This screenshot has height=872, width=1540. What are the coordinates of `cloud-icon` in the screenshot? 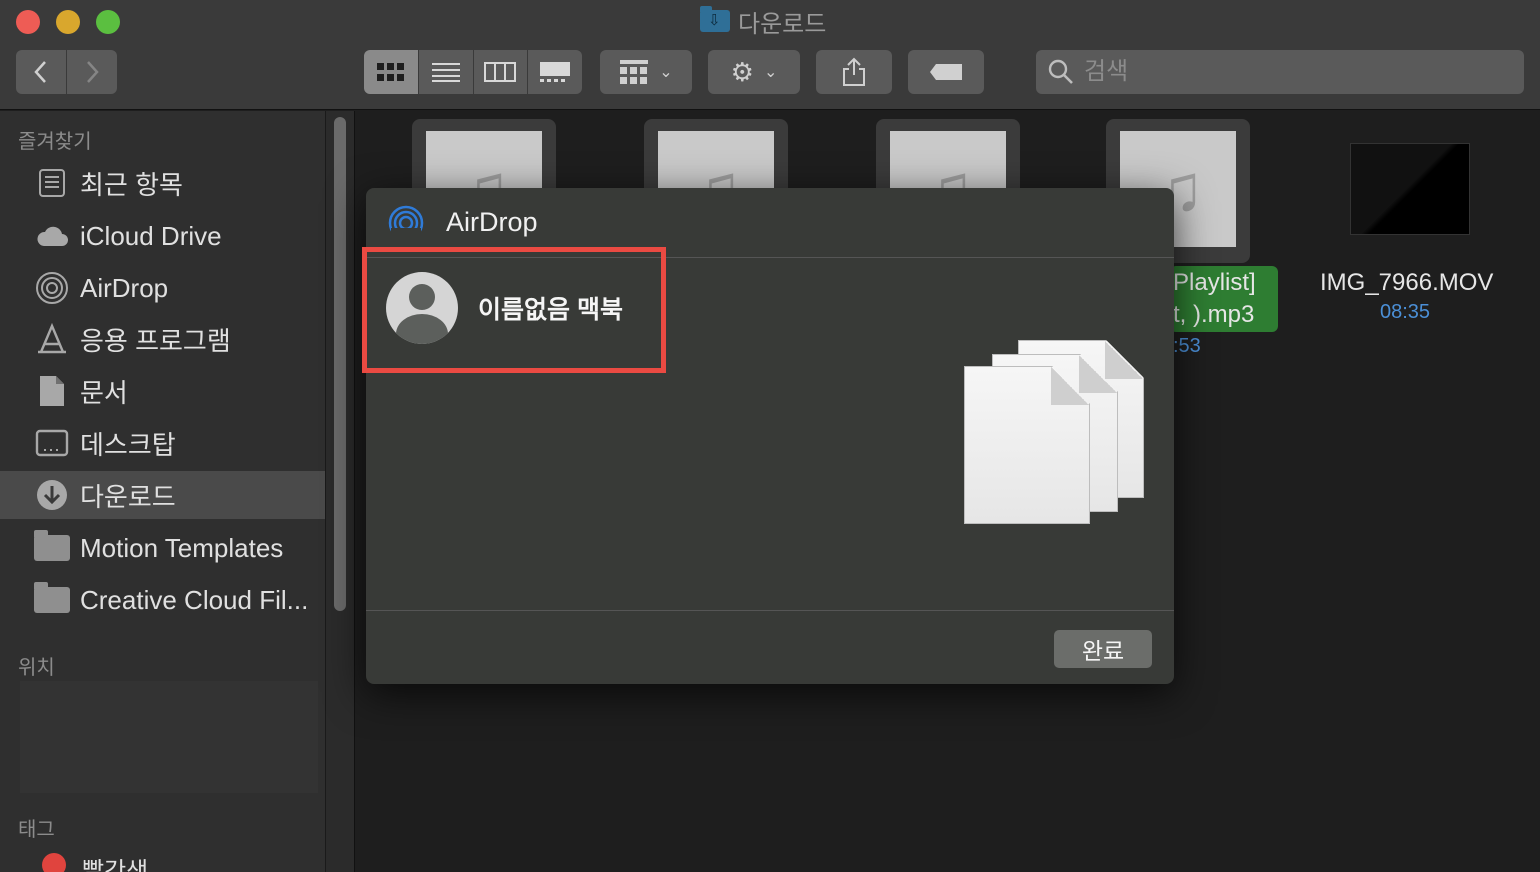 It's located at (52, 236).